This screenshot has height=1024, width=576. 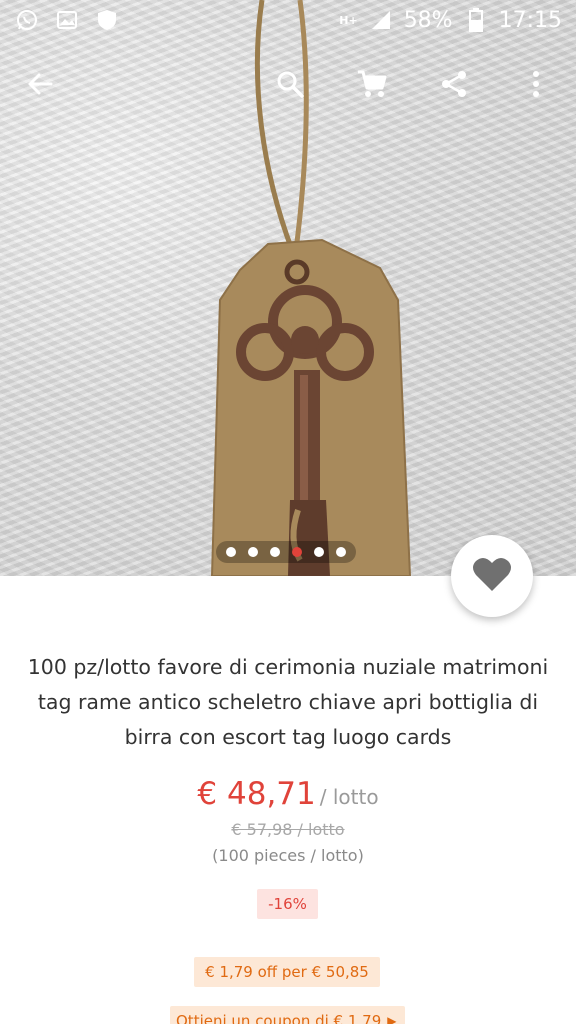 What do you see at coordinates (27, 20) in the screenshot?
I see `whatsapp-icon` at bounding box center [27, 20].